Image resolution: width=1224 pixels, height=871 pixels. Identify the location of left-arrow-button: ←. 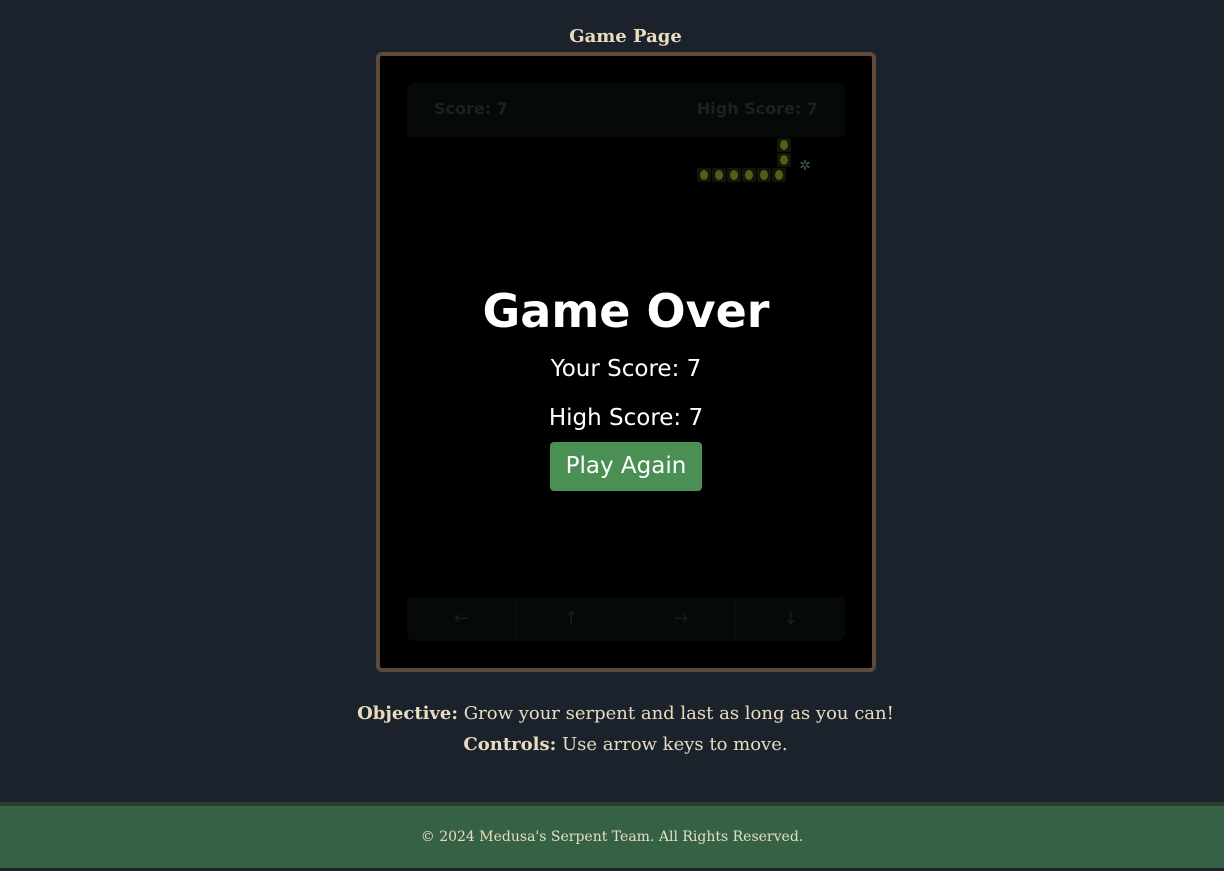
(462, 619).